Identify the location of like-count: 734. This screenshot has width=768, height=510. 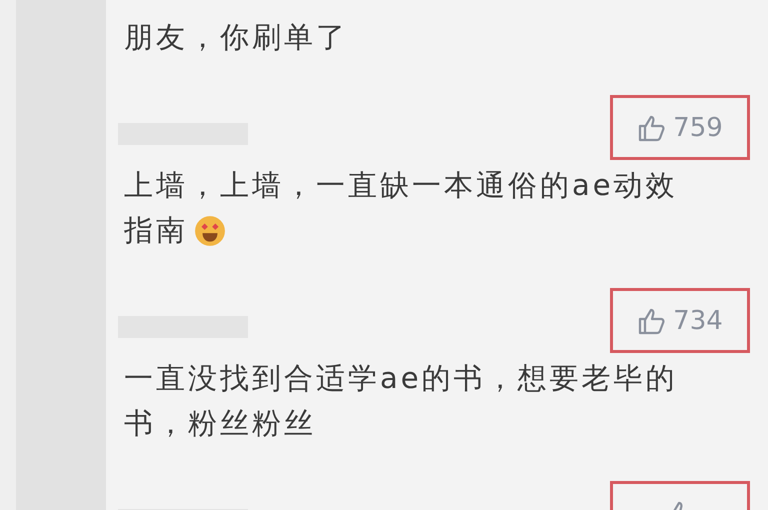
(698, 321).